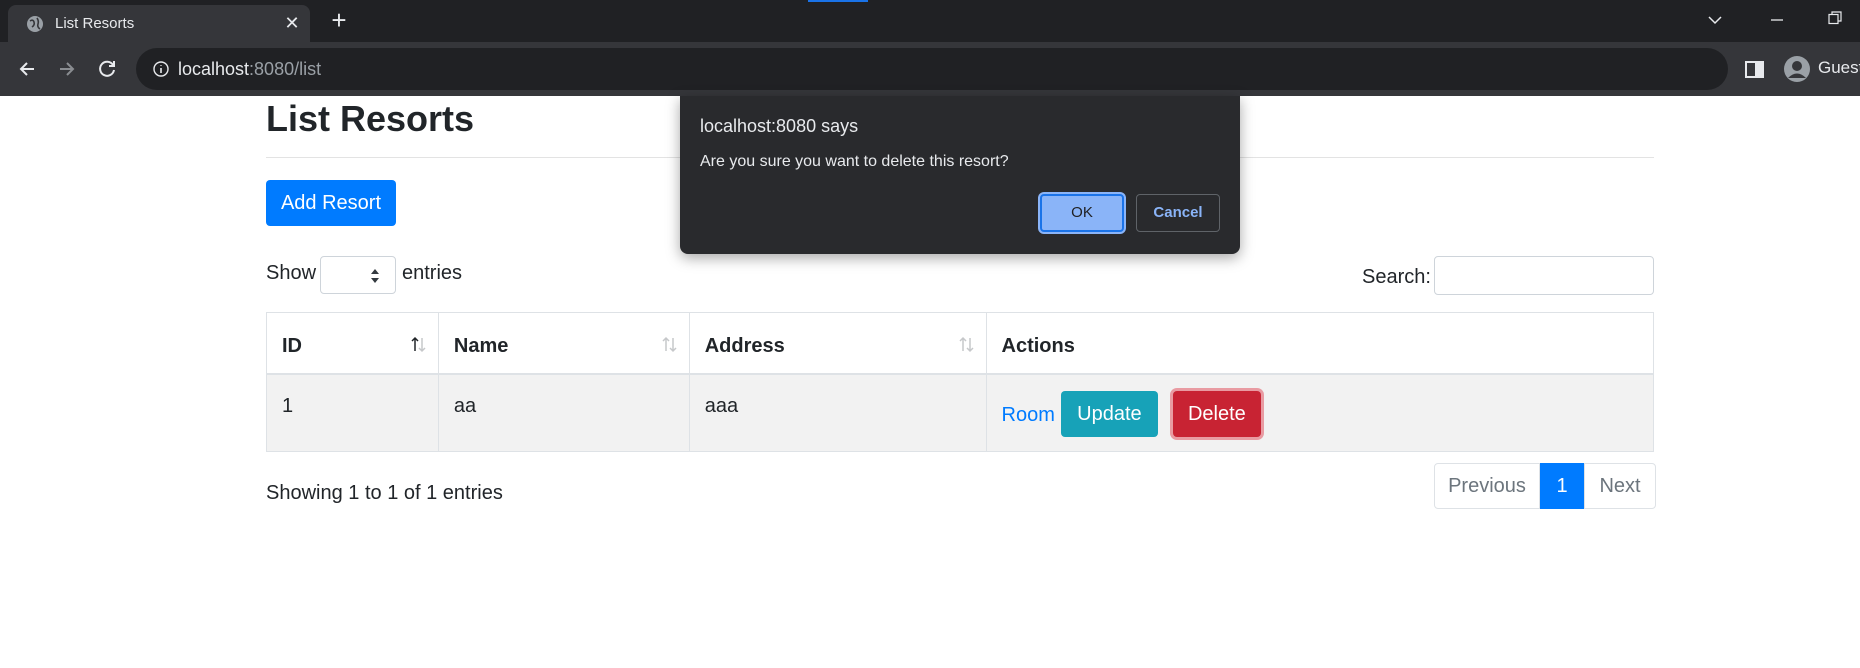  I want to click on browser-toolbar: localhost:8080/list Guest, so click(930, 69).